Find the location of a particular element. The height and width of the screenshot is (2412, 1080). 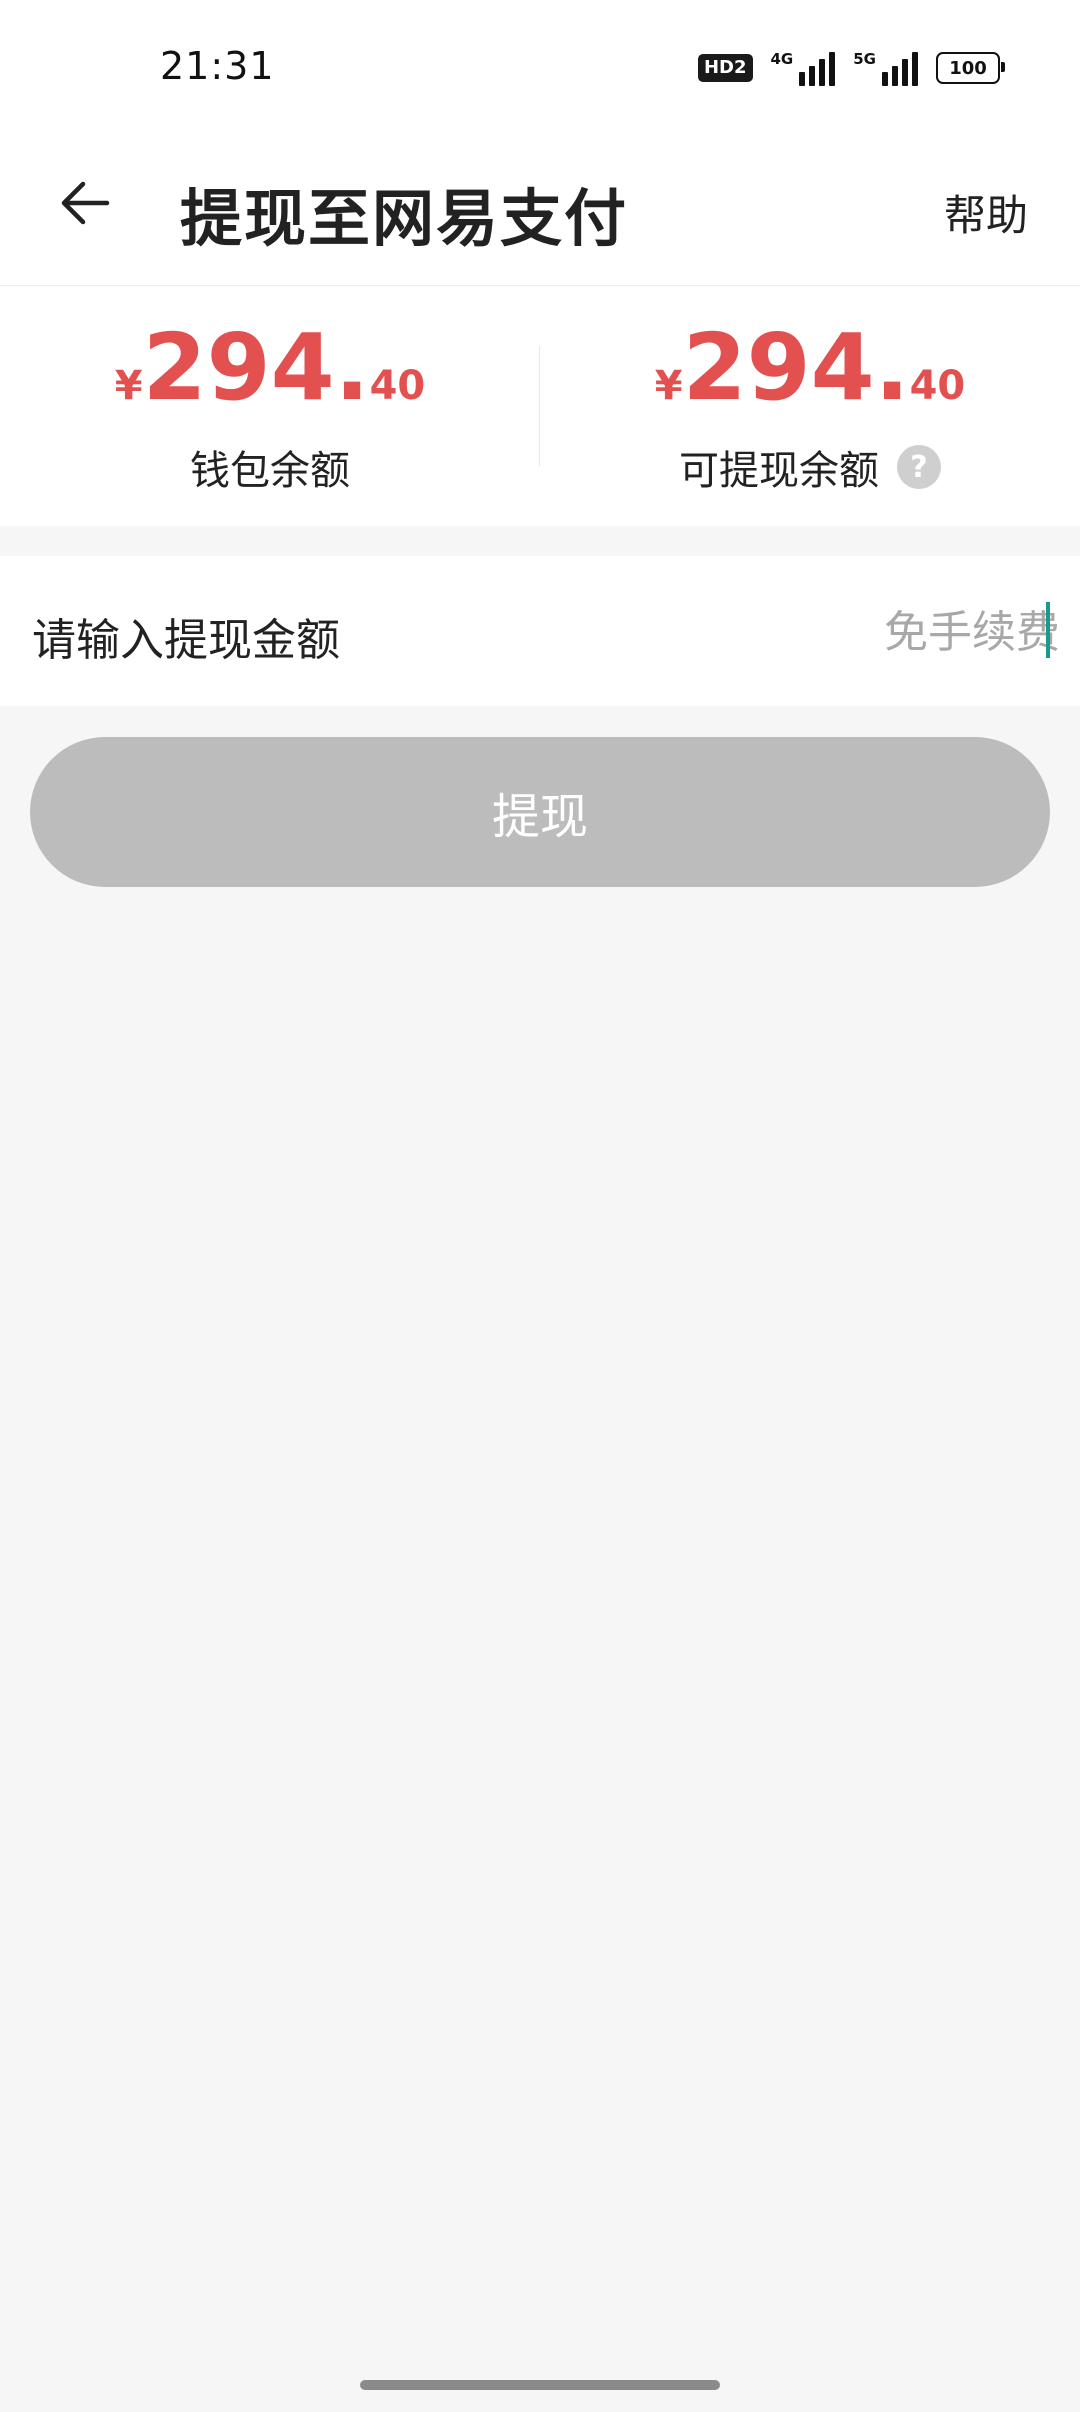

amount-input-row: 请输入提现金额 is located at coordinates (540, 631).